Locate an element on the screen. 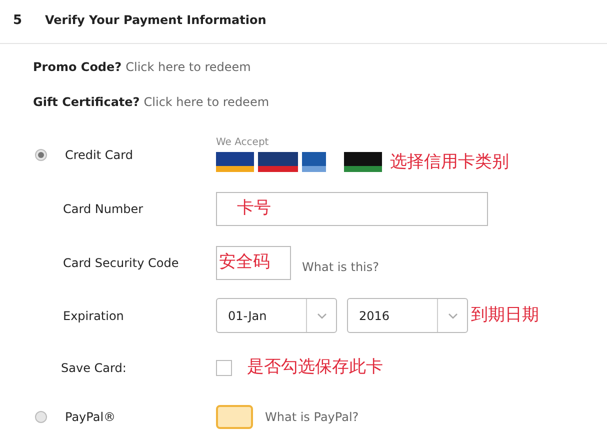 The height and width of the screenshot is (446, 607). section-title: Verify Your Payment Information is located at coordinates (155, 20).